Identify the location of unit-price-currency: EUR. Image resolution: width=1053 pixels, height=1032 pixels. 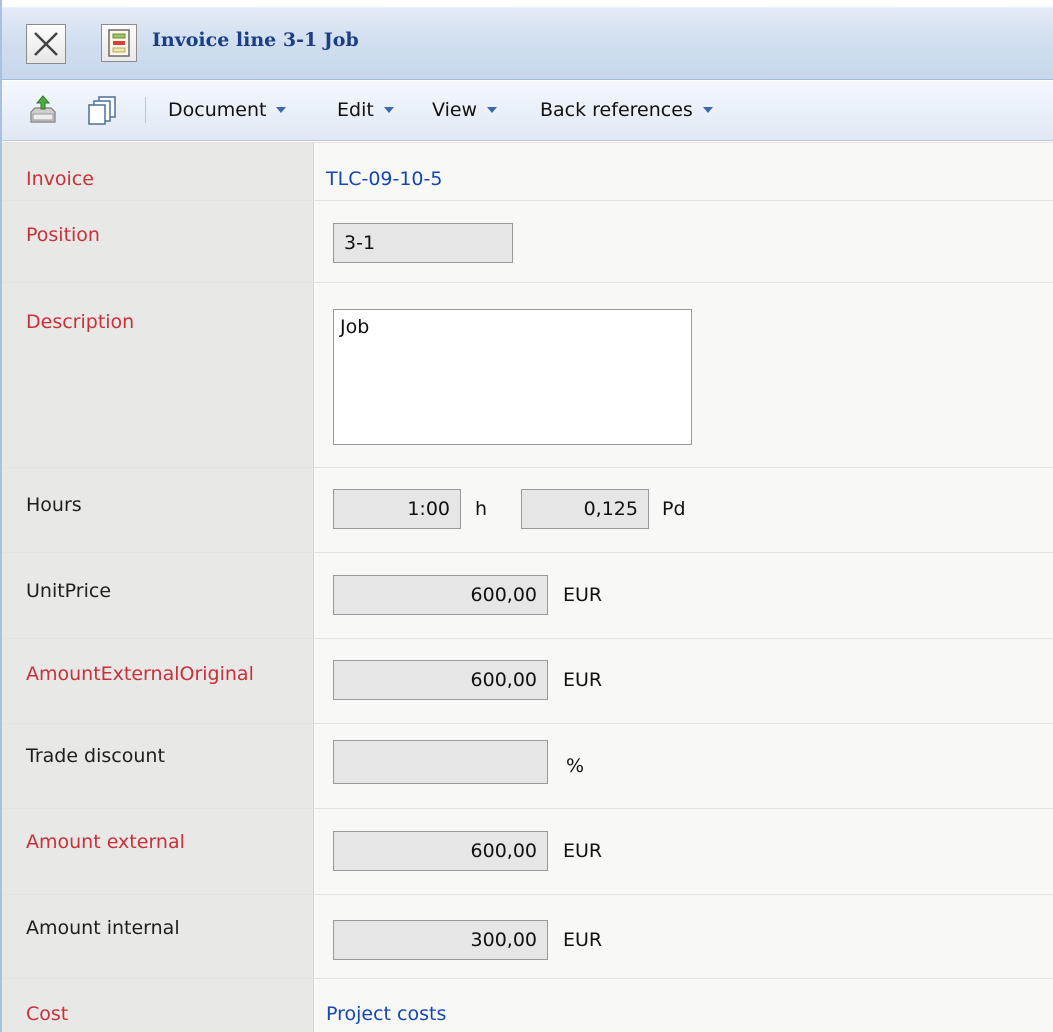
(583, 595).